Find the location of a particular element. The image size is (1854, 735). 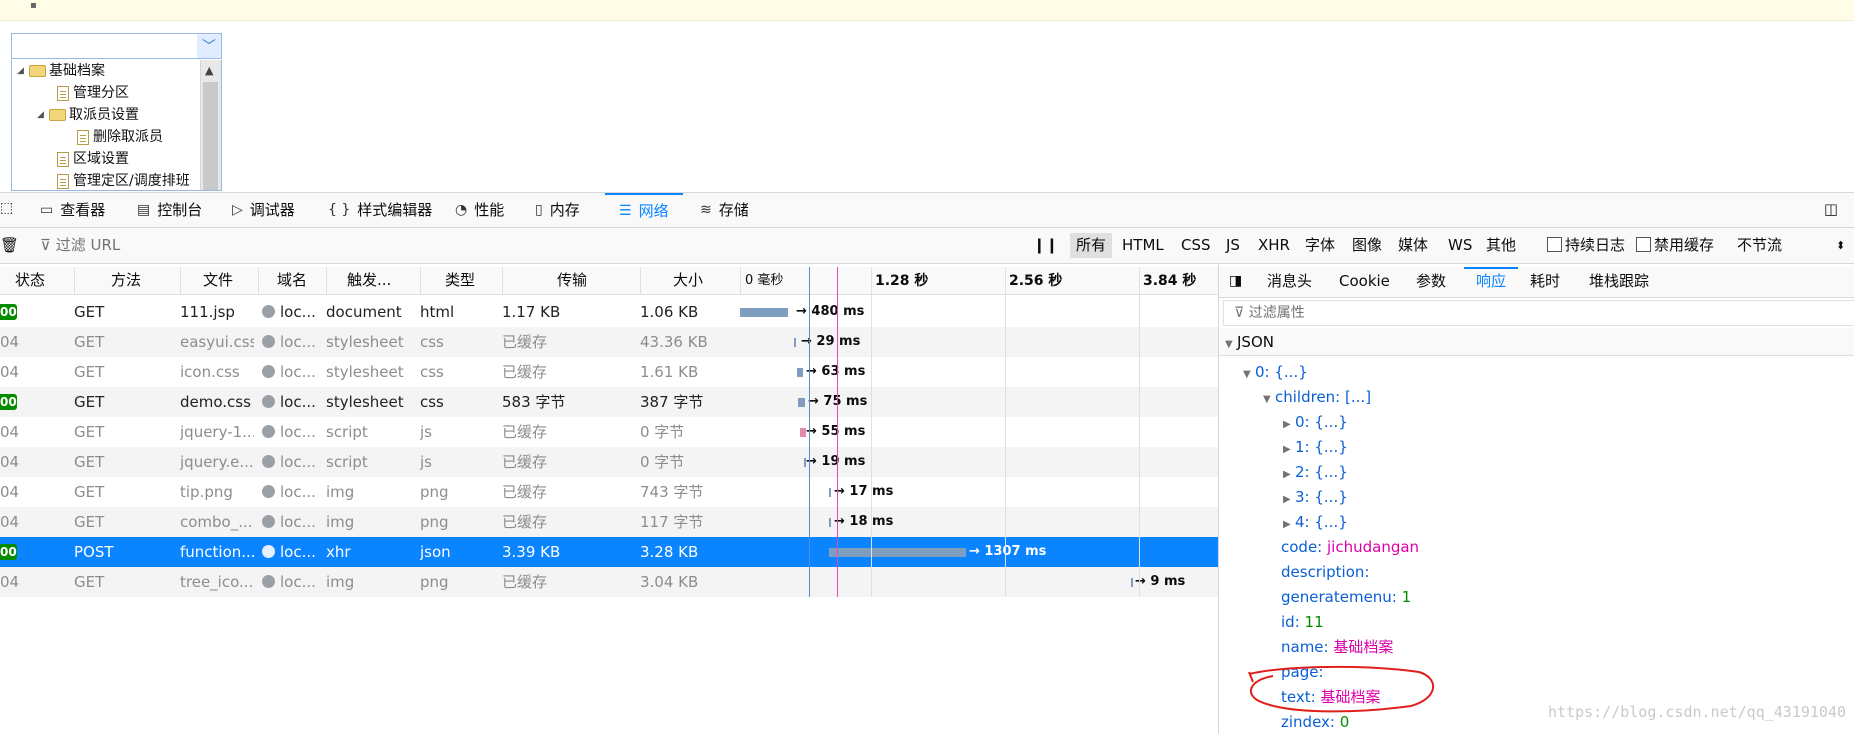

pause-icon: ❙❙ is located at coordinates (1045, 245).